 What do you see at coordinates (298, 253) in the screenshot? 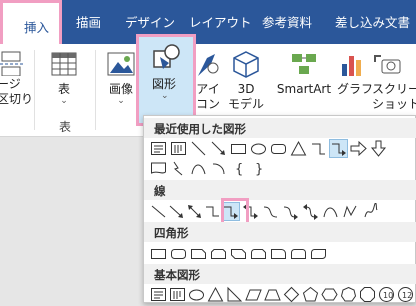
I see `round-same-side-rectangle-icon` at bounding box center [298, 253].